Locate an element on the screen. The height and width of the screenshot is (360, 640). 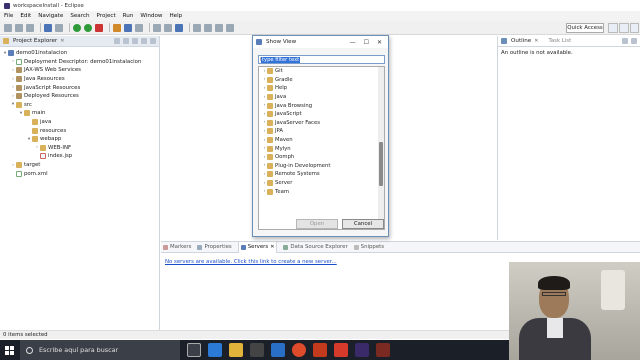
view-category-item: › JavaServer Faces is located at coordinates (321, 123).